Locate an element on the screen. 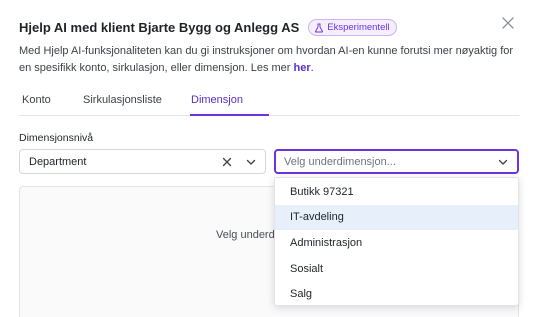 This screenshot has width=538, height=317. option-sosialt: Sosialt is located at coordinates (396, 269).